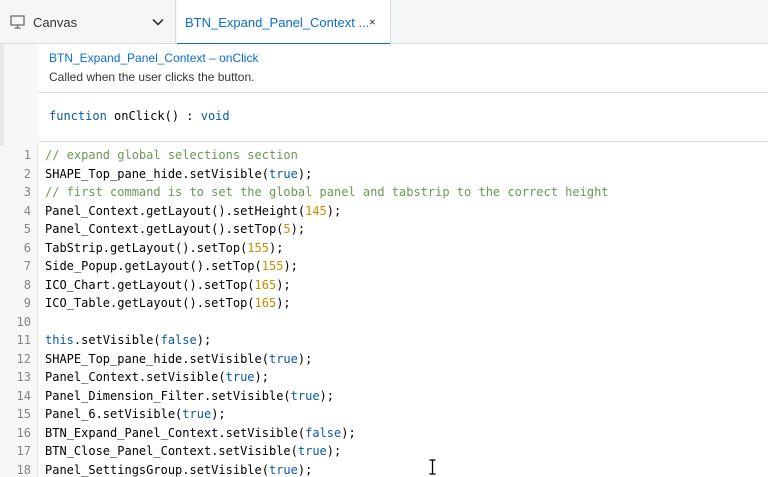 The height and width of the screenshot is (477, 768). What do you see at coordinates (19, 340) in the screenshot?
I see `line-number: 11` at bounding box center [19, 340].